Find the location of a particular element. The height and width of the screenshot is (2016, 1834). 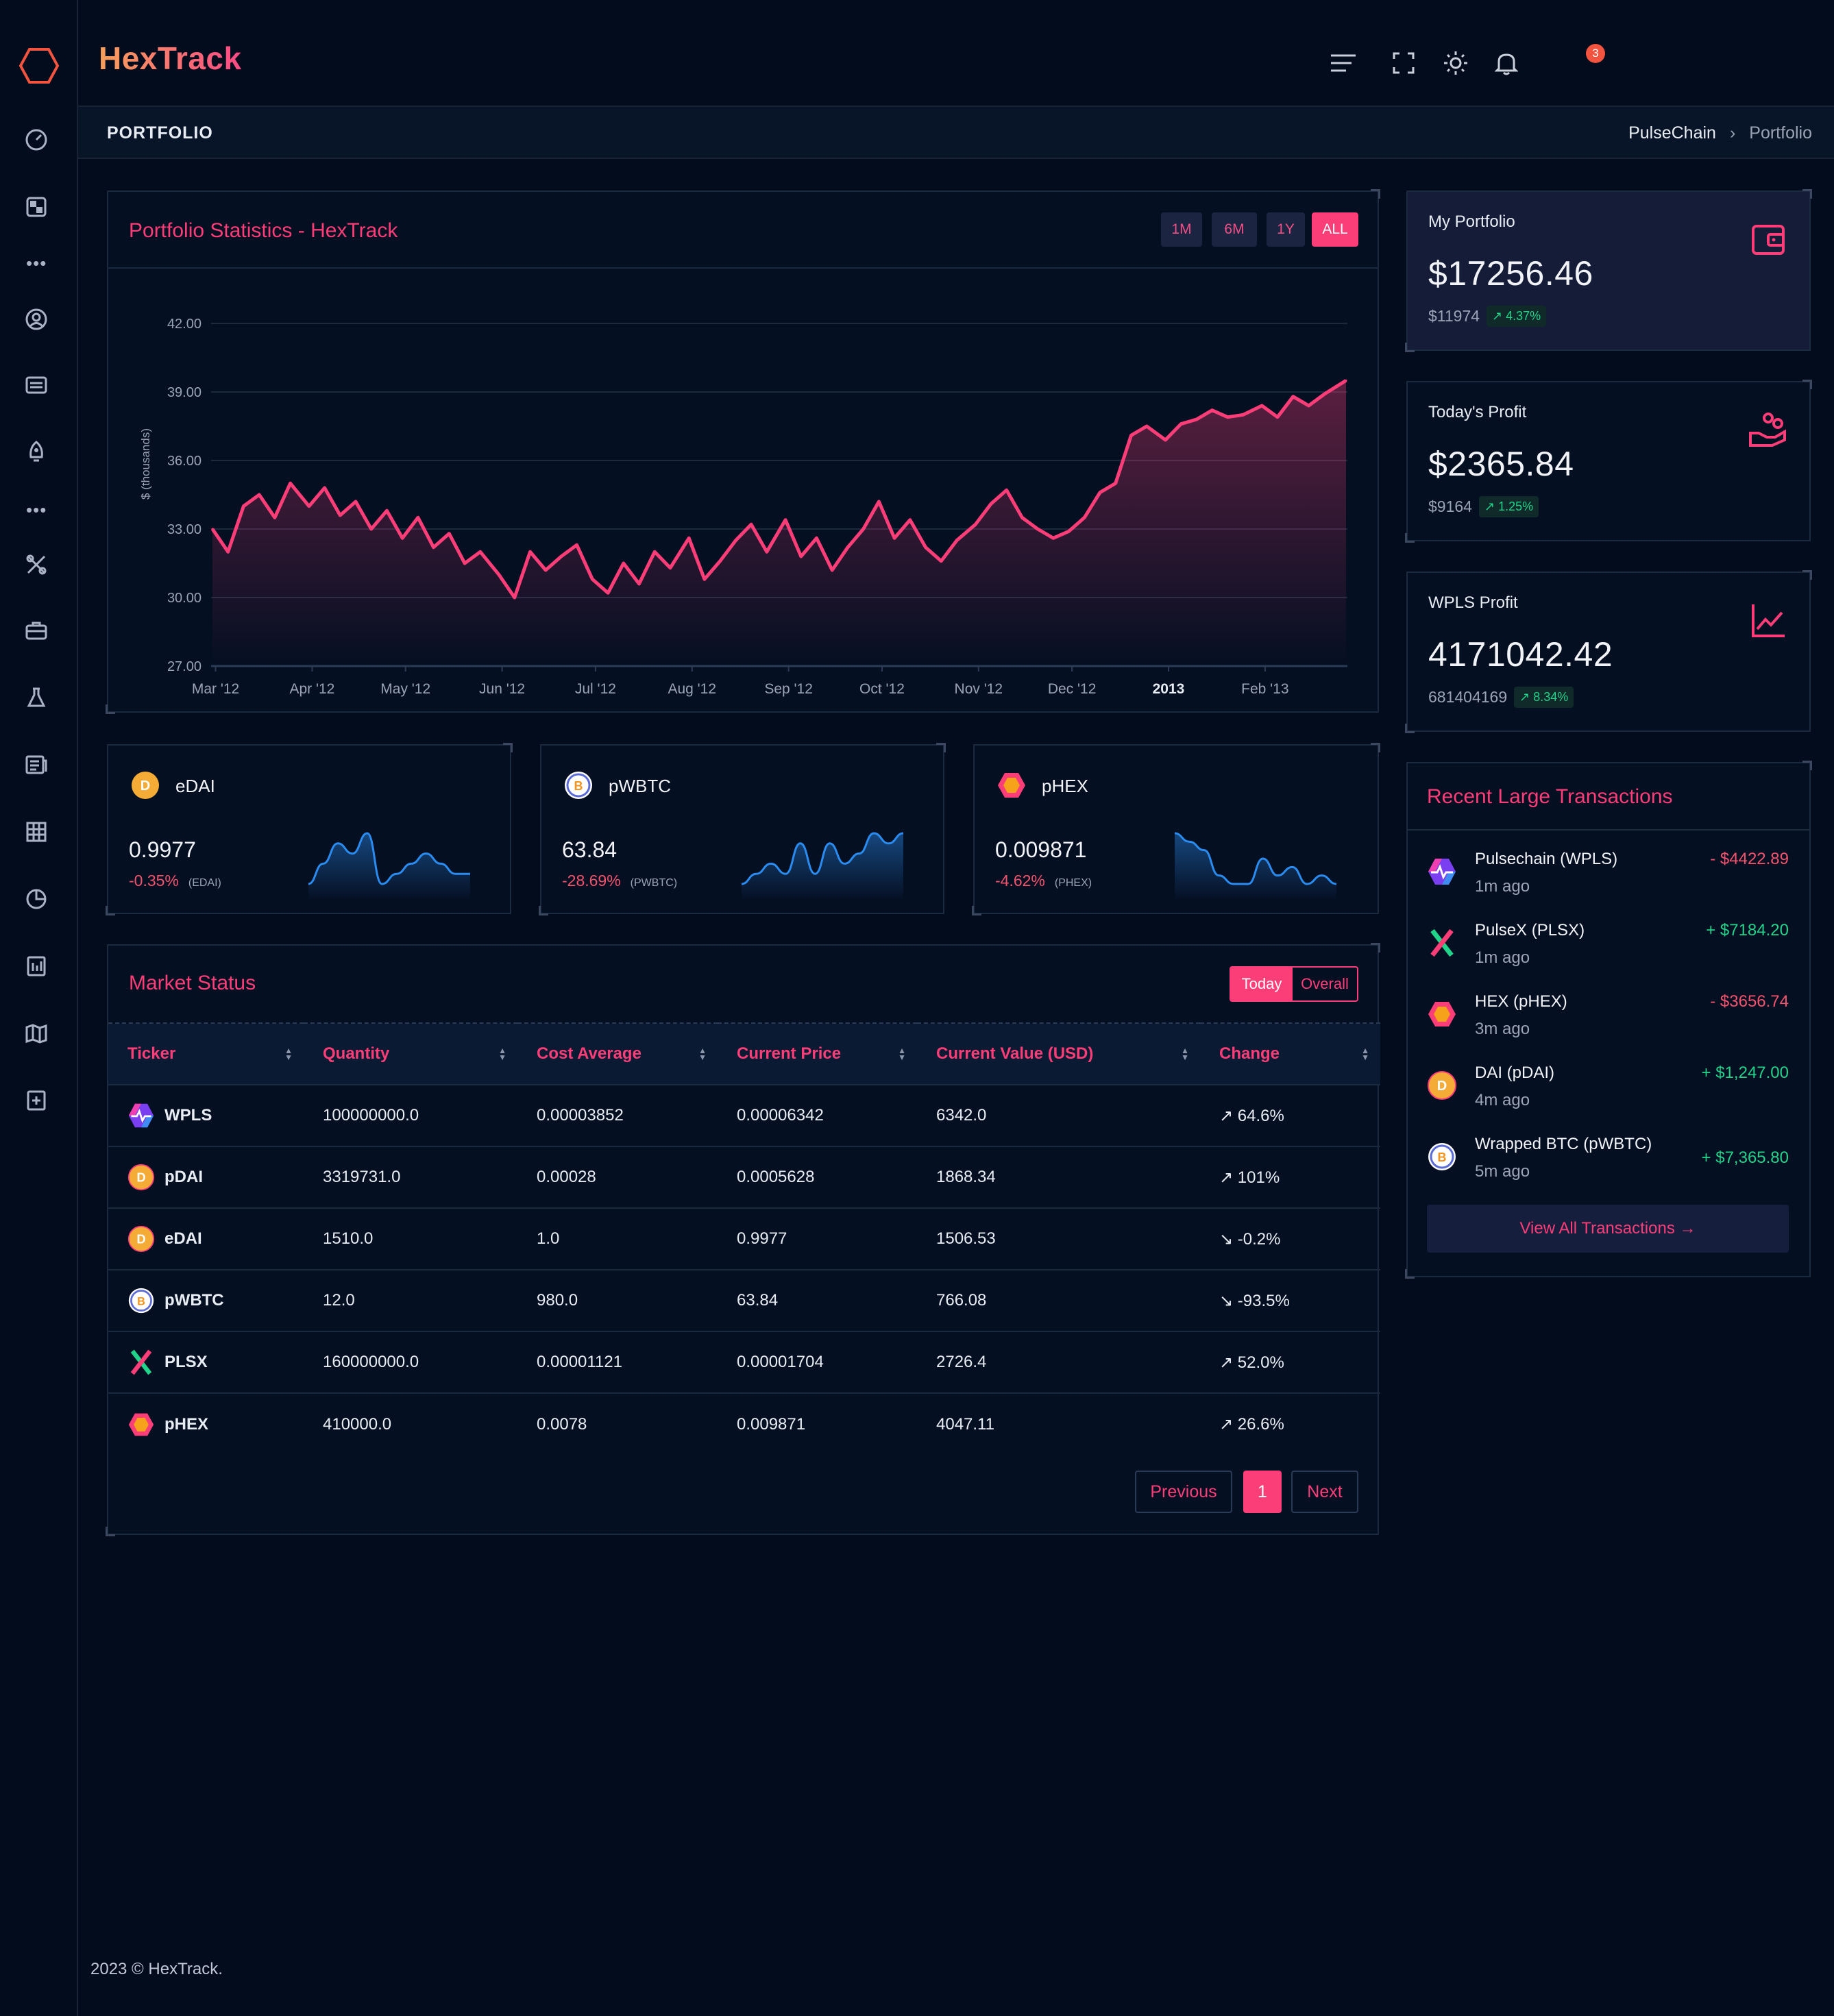

pagination-page-1: 1 is located at coordinates (1263, 1492).